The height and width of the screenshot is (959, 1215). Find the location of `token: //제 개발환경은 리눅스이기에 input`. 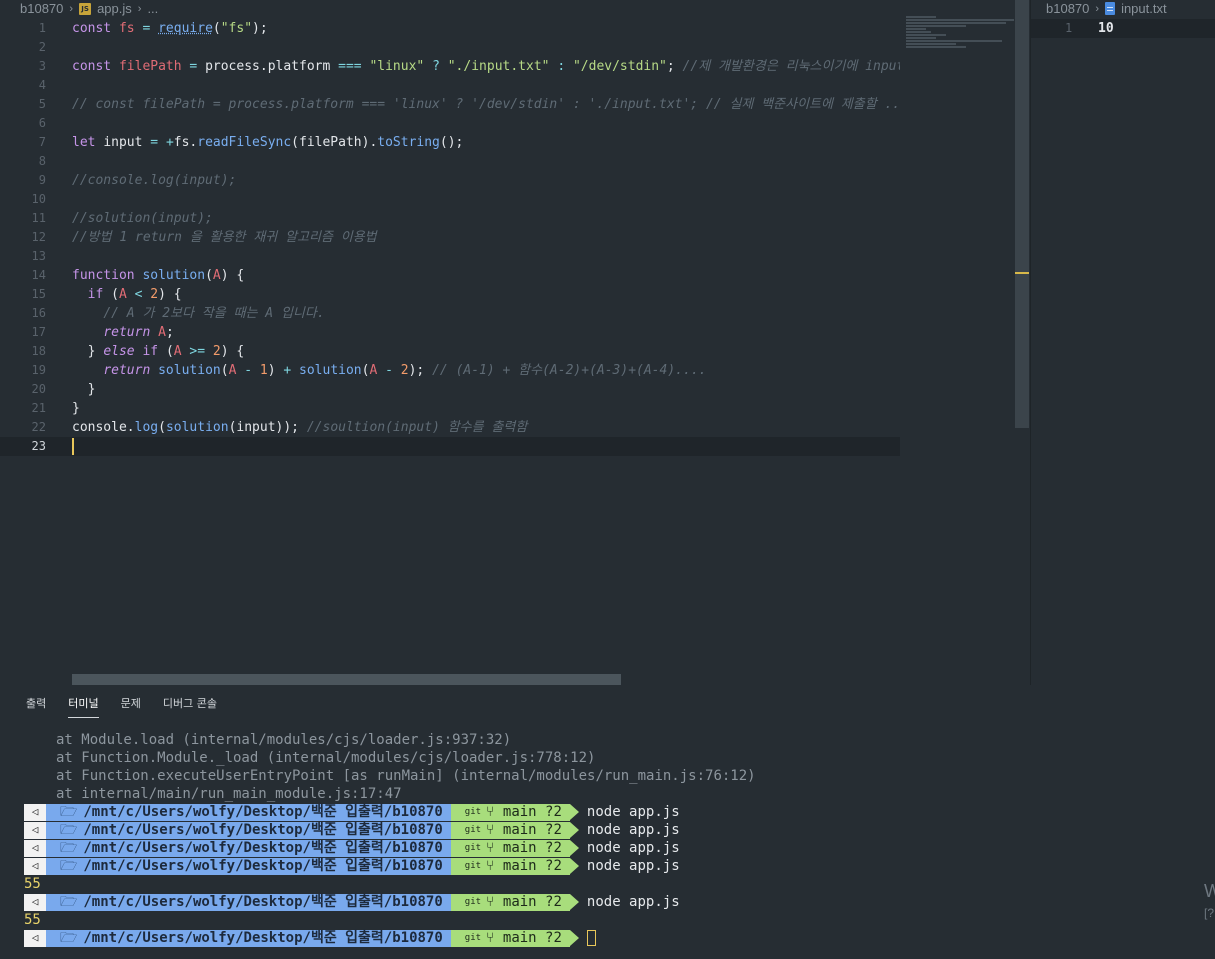

token: //제 개발환경은 리눅스이기에 input is located at coordinates (791, 66).